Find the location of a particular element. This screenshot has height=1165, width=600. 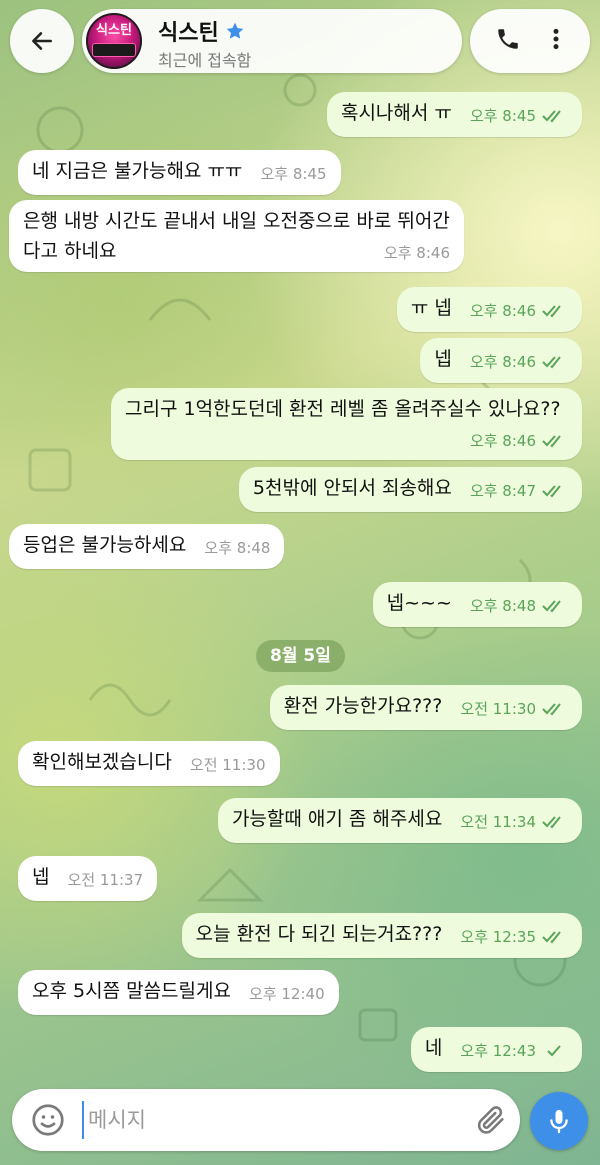

message-meta: 오전 11:37 is located at coordinates (106, 880).